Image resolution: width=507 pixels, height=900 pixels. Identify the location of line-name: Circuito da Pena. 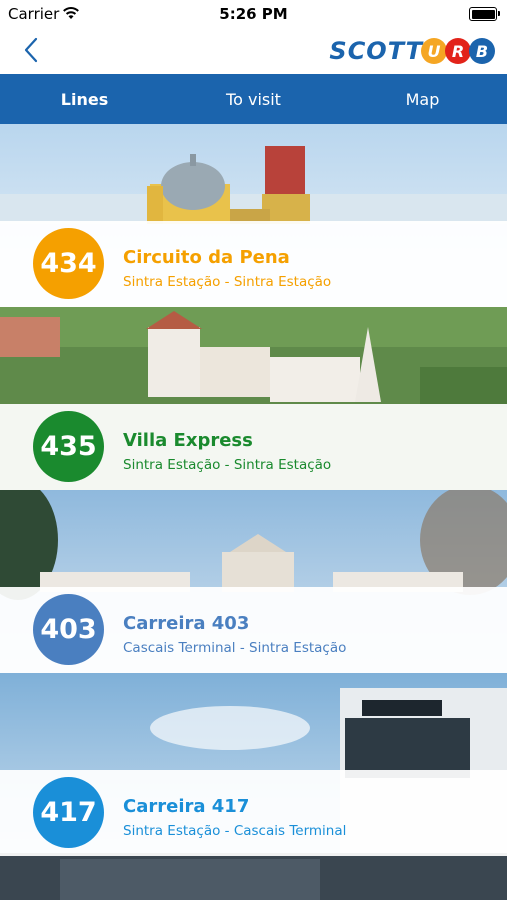
(206, 257).